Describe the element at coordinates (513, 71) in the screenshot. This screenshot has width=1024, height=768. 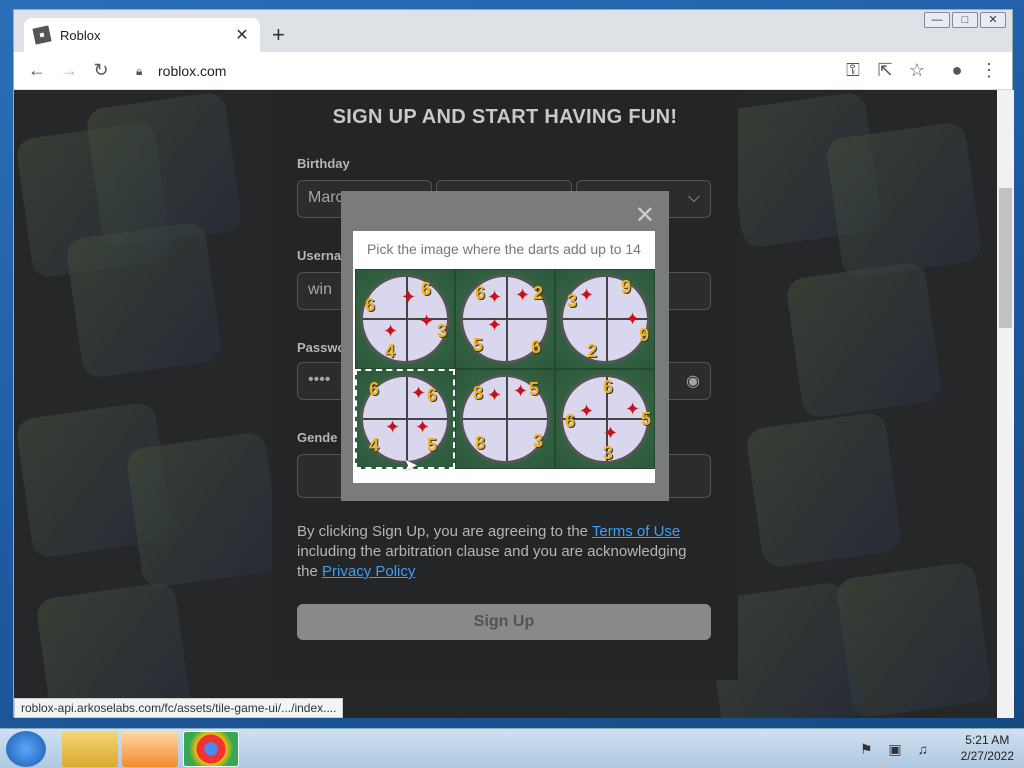
I see `toolbar: ← → ↻ 🔒︎ roblox.com ⚿ ⇱ ☆ ● ⋮` at that location.